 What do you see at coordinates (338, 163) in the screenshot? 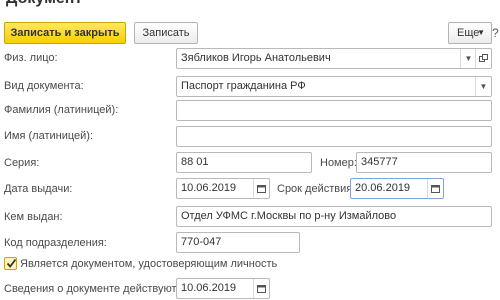
I see `number-label: Номер:` at bounding box center [338, 163].